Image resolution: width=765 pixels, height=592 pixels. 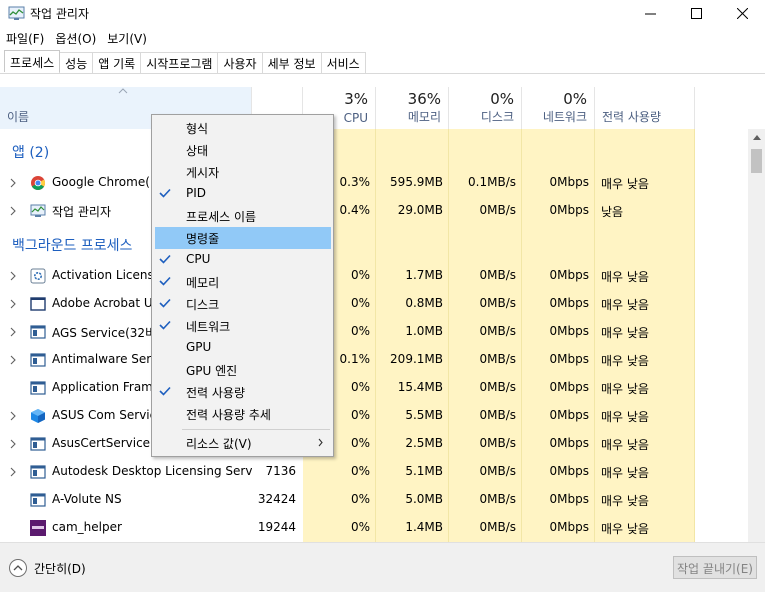 What do you see at coordinates (374, 211) in the screenshot?
I see `table-row: 작업 관리자 0.4% 29.0MB 0MB/s 0Mbps 낮음` at bounding box center [374, 211].